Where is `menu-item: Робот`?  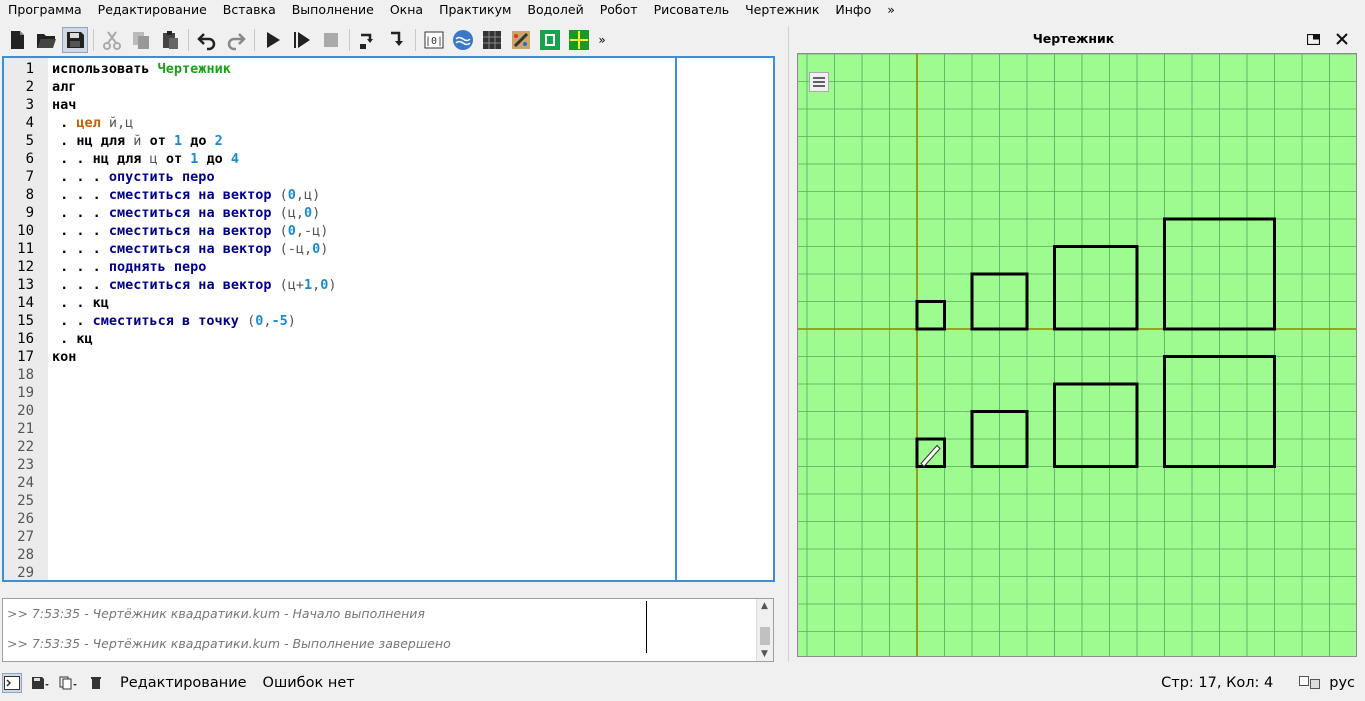 menu-item: Робот is located at coordinates (619, 10).